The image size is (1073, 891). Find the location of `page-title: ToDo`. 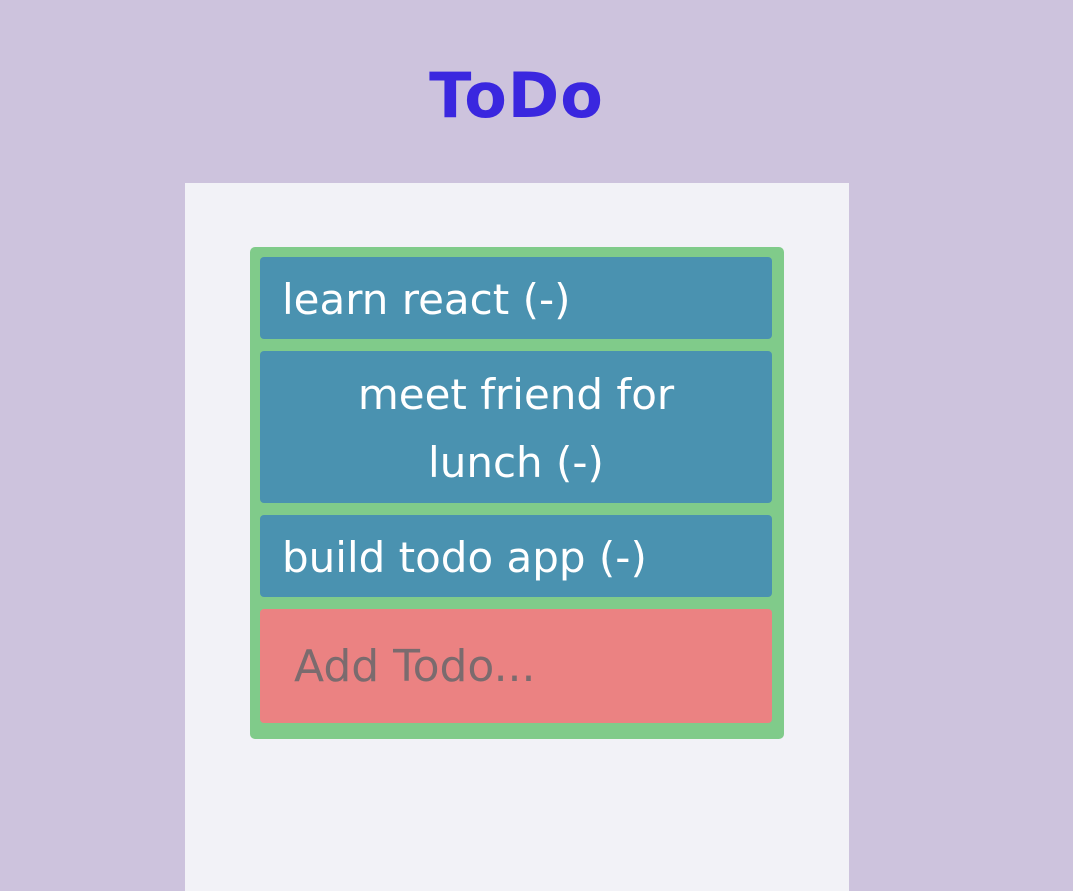

page-title: ToDo is located at coordinates (516, 95).